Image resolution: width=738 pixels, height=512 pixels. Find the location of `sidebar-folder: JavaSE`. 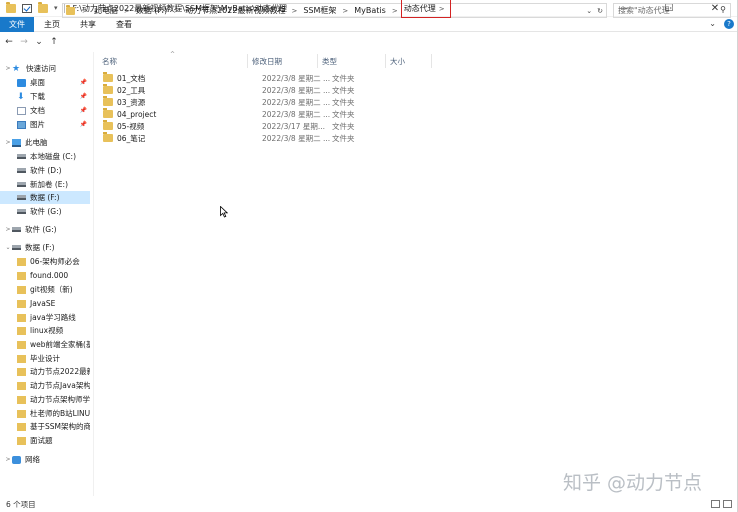

sidebar-folder: JavaSE is located at coordinates (45, 303).